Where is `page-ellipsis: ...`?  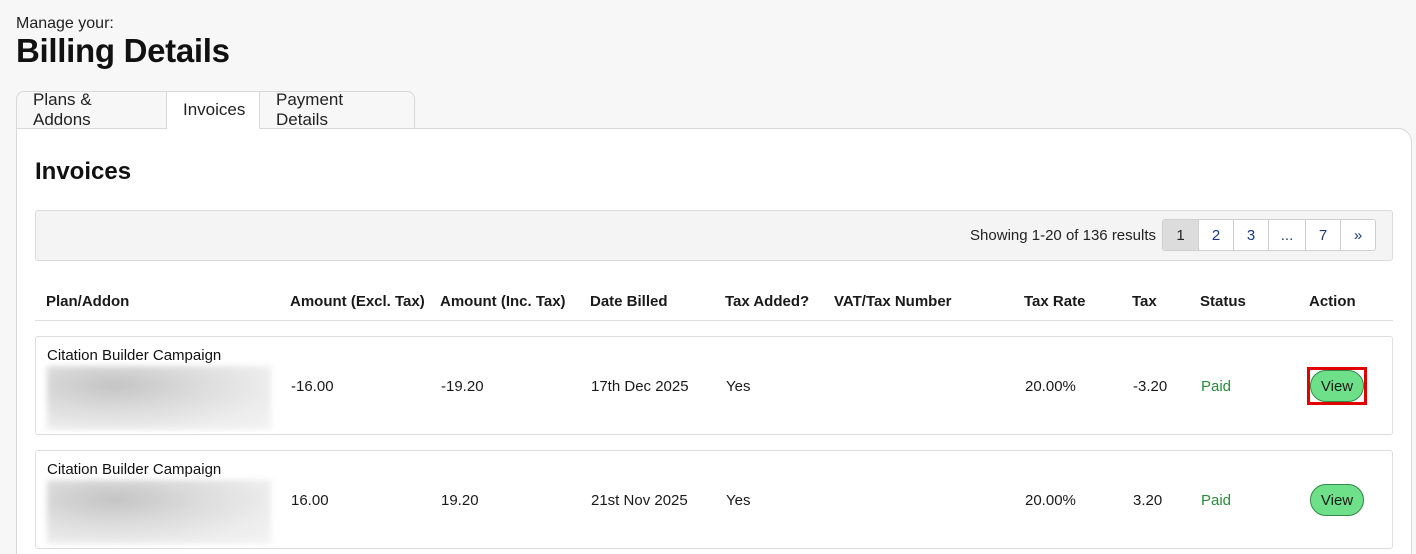
page-ellipsis: ... is located at coordinates (1286, 235).